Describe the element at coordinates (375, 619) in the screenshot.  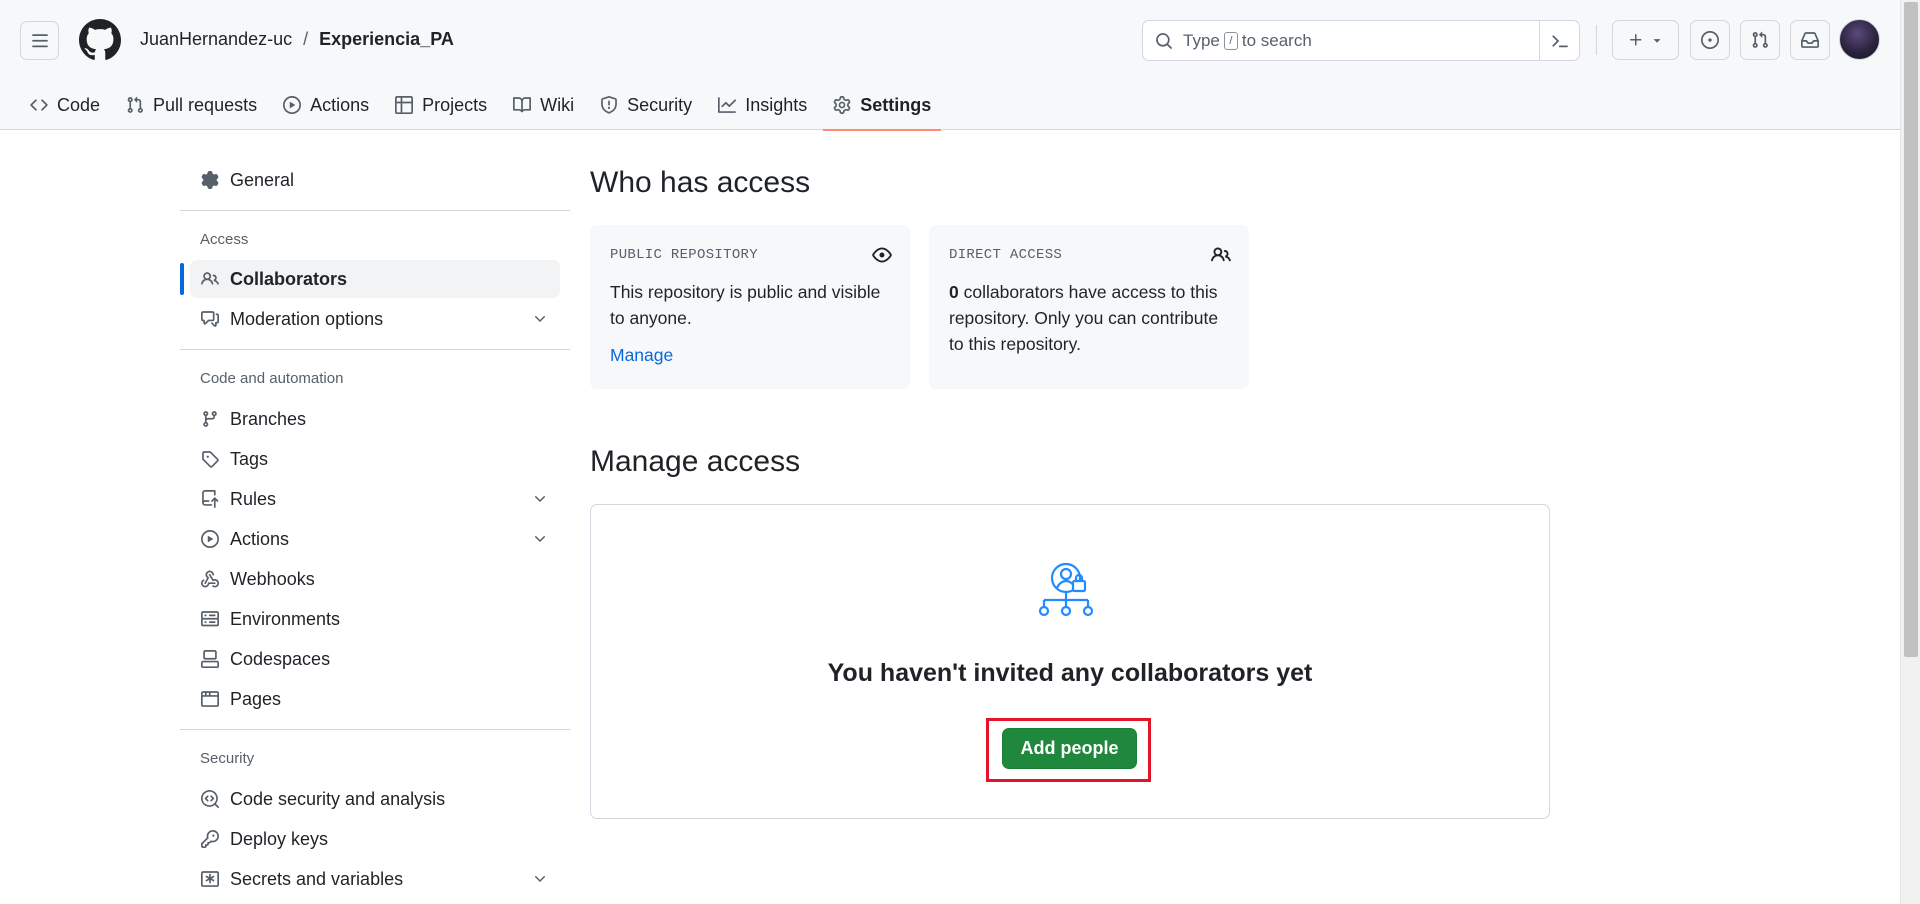
I see `sidebar-item-environments: Environments` at that location.